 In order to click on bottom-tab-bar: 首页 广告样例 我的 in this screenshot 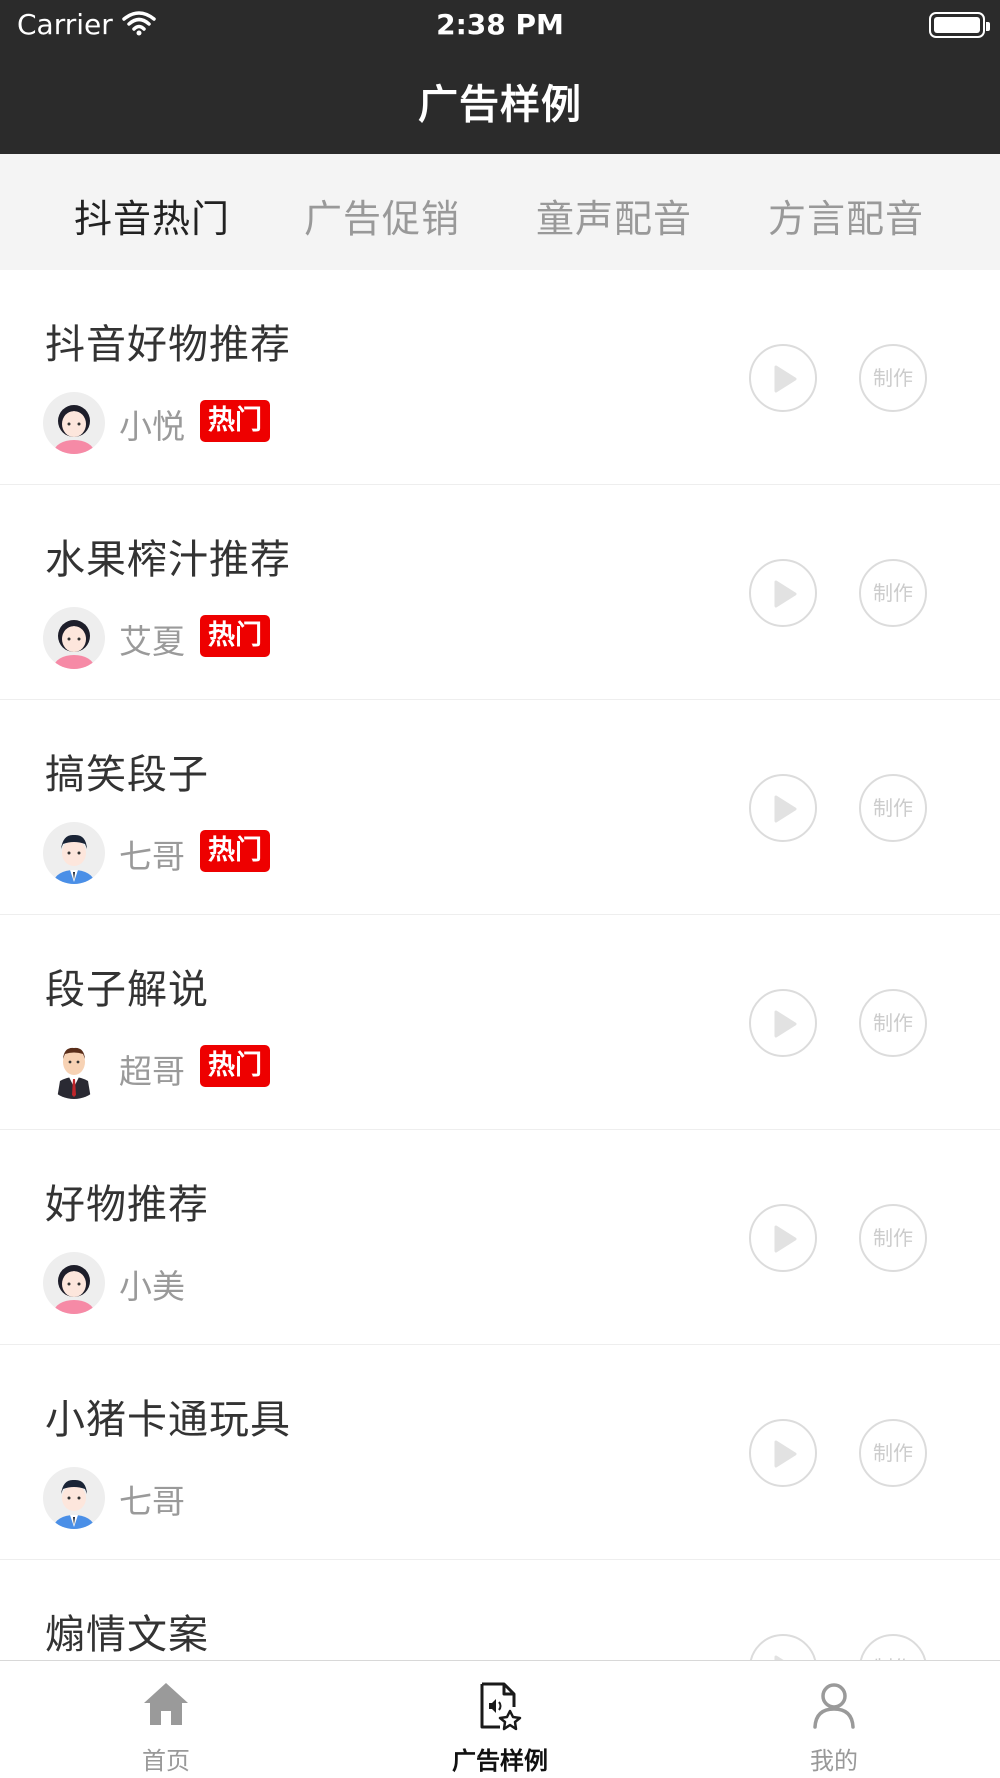, I will do `click(500, 1719)`.